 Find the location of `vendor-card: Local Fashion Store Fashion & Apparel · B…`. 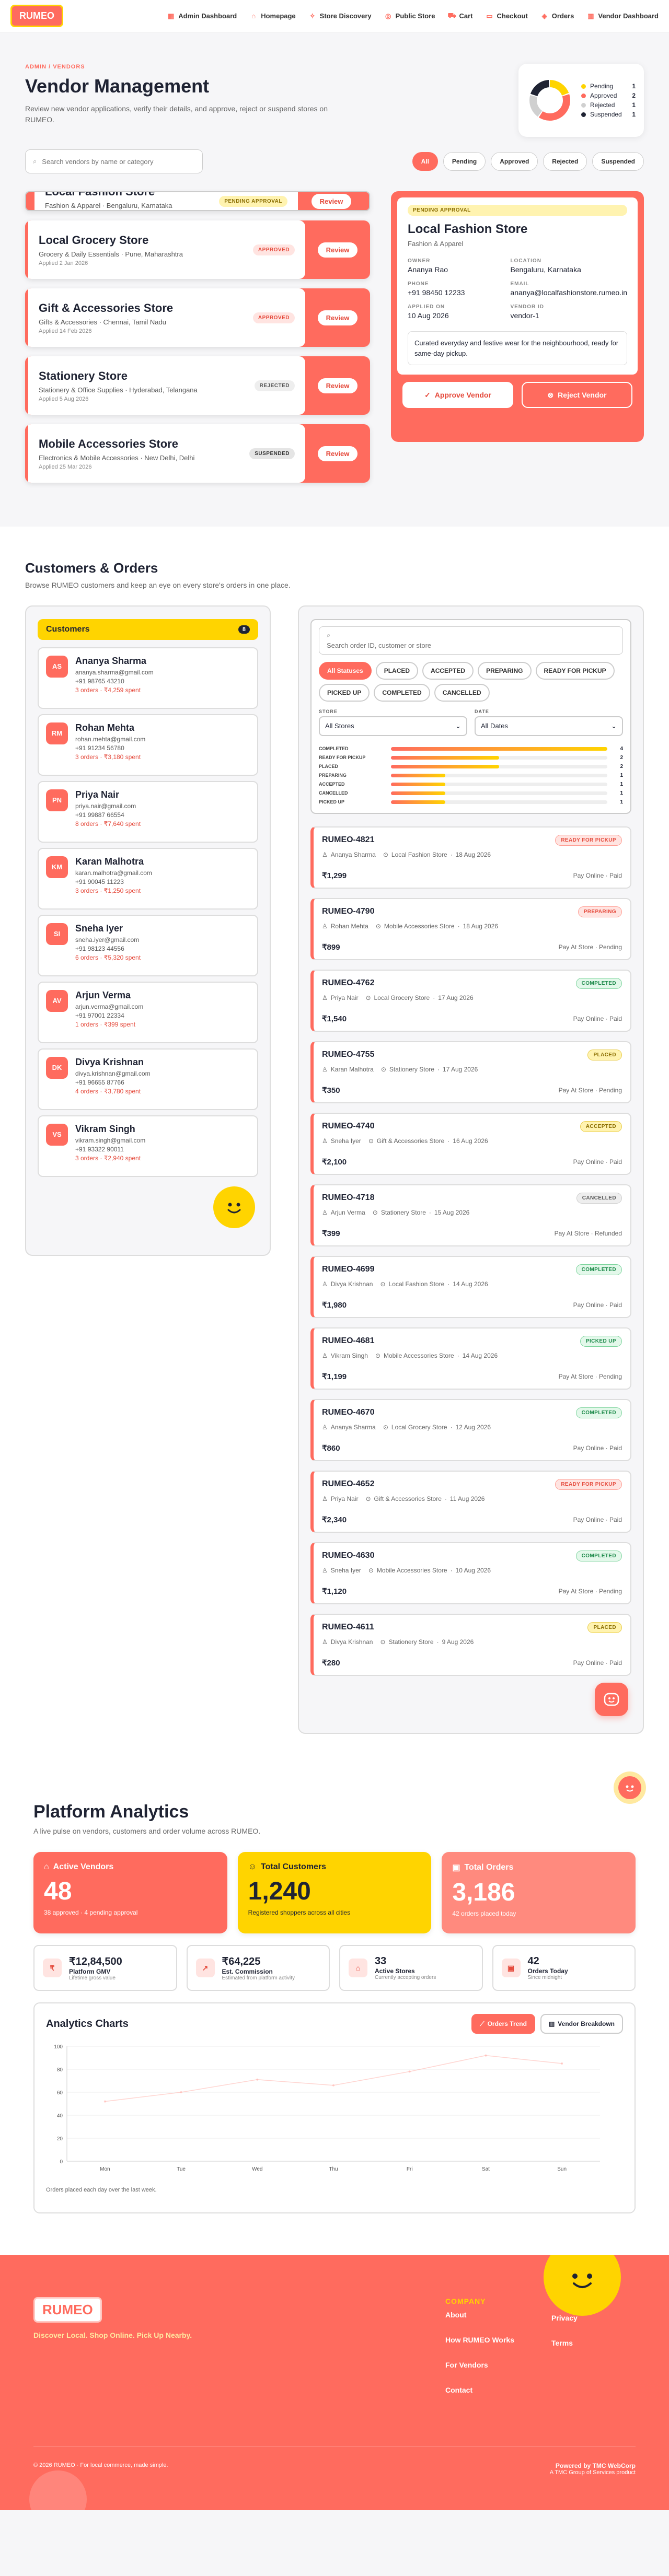

vendor-card: Local Fashion Store Fashion & Apparel · B… is located at coordinates (197, 201).